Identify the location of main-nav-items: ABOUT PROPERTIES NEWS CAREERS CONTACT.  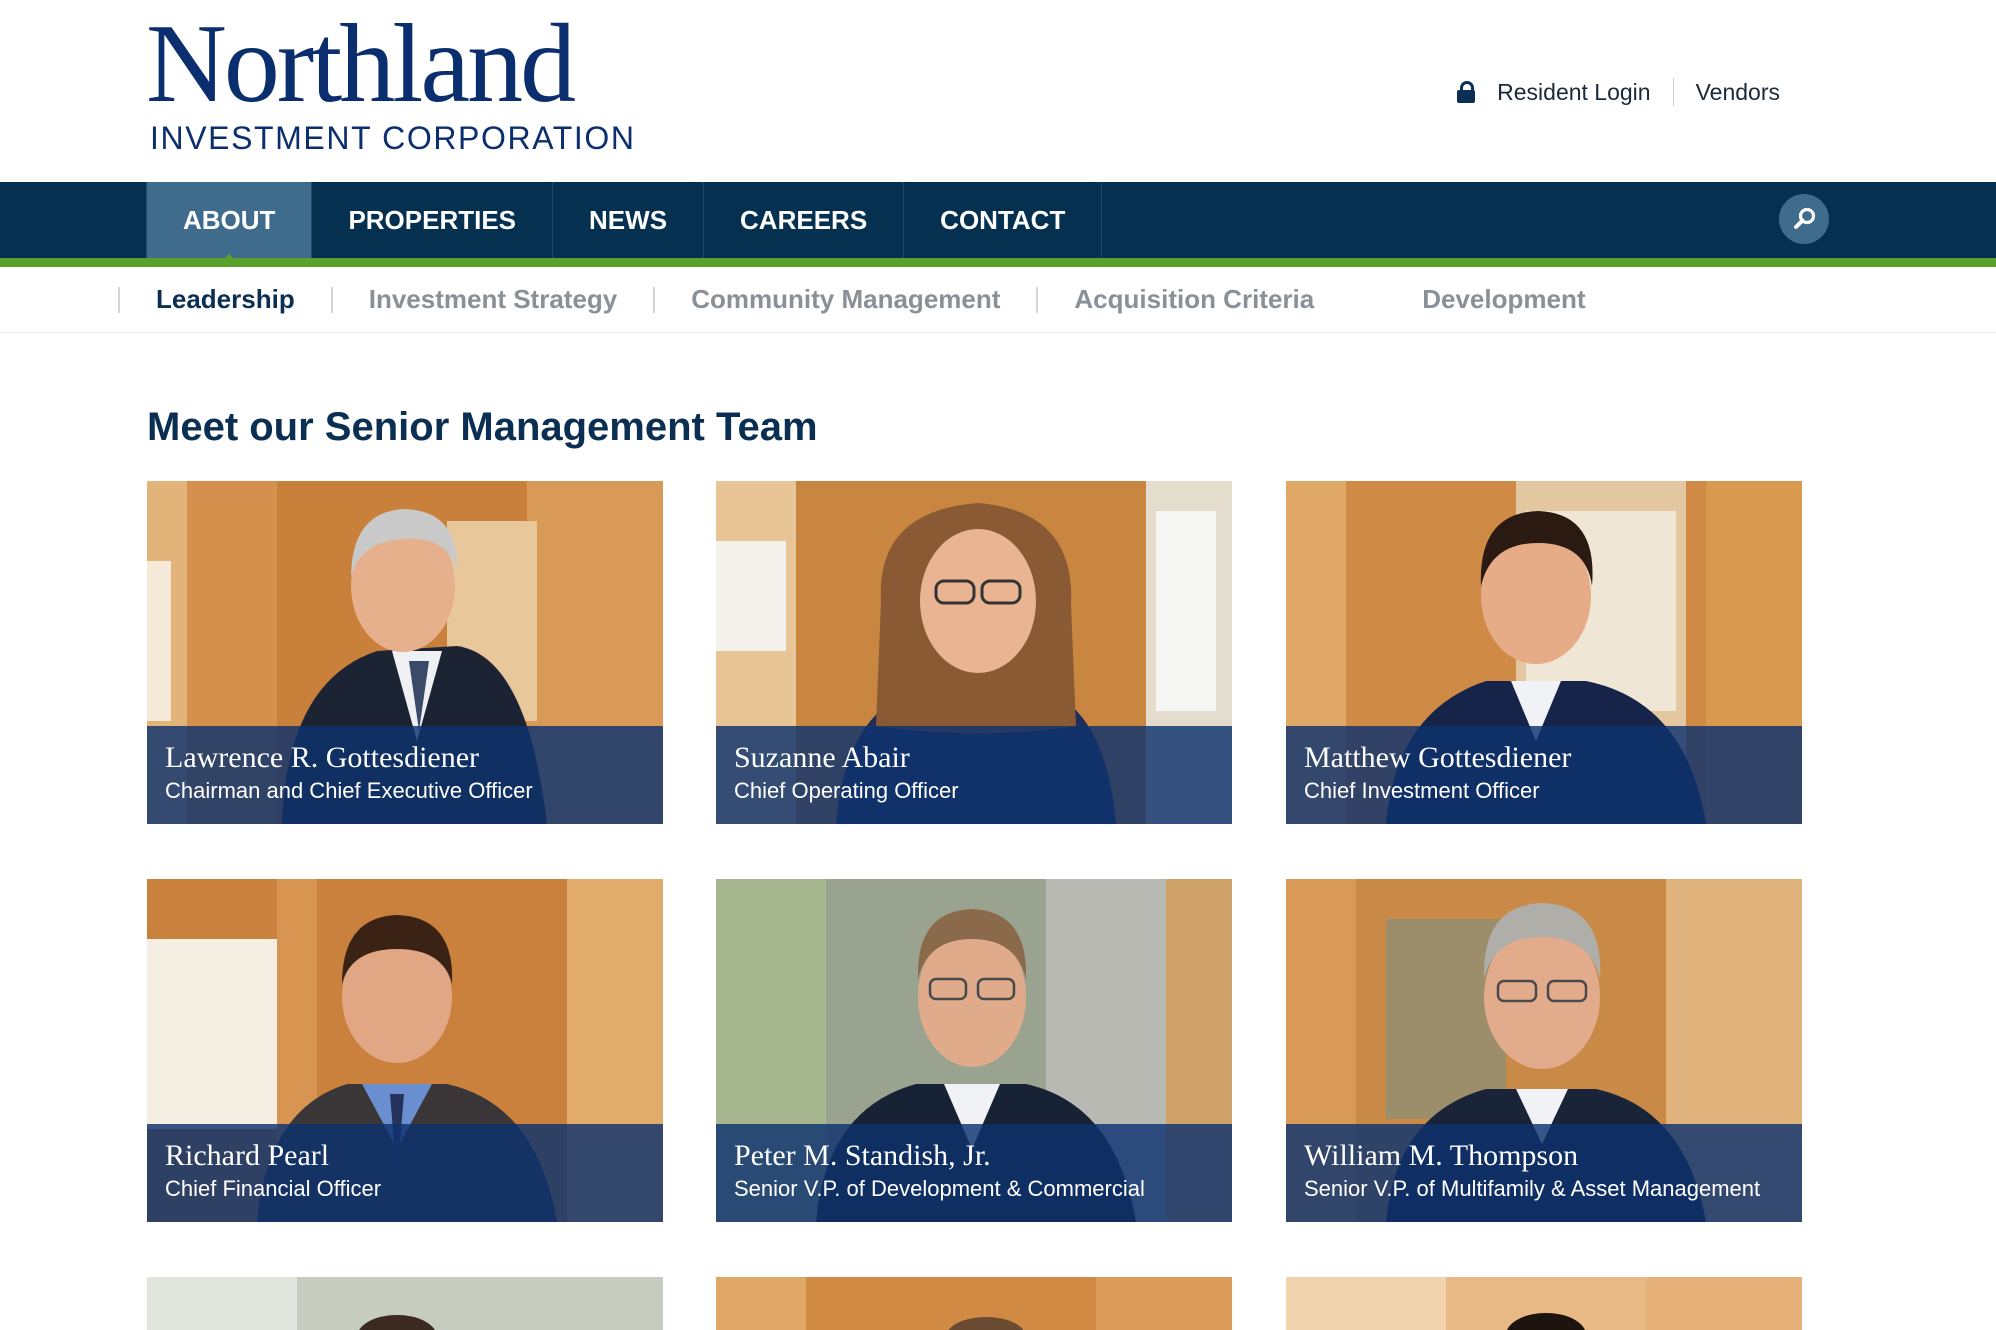
(624, 224).